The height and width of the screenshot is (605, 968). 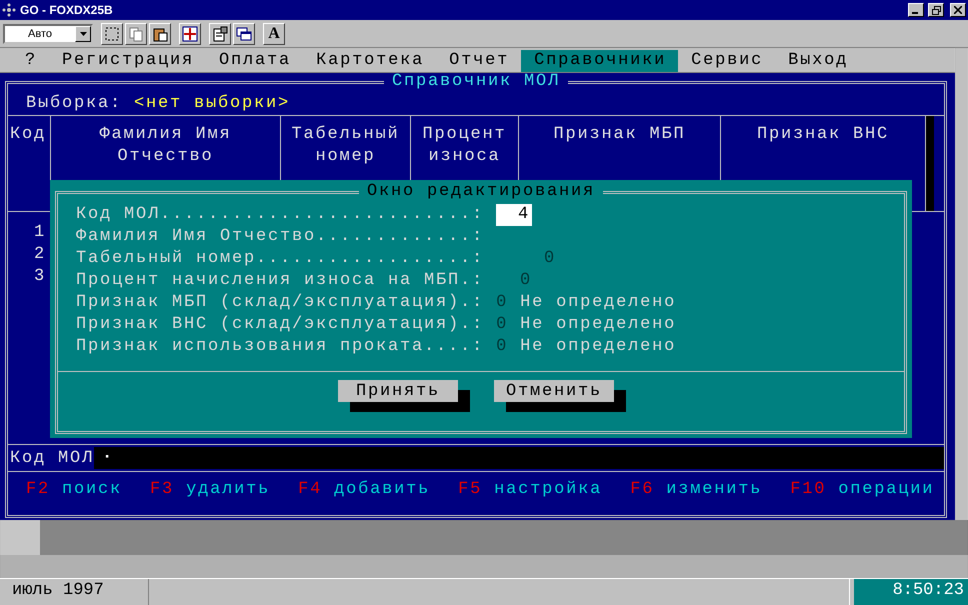 What do you see at coordinates (369, 61) in the screenshot?
I see `menu-item: Картотека` at bounding box center [369, 61].